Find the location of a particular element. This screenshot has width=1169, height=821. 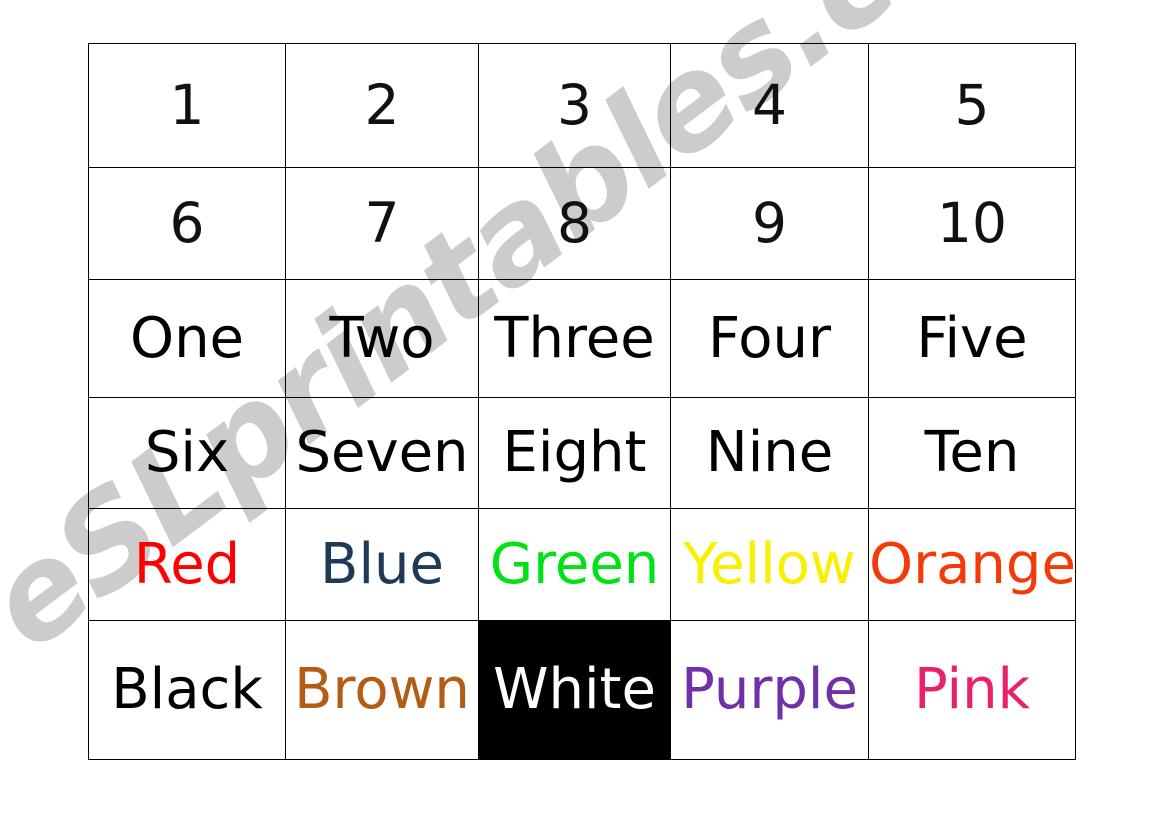

table-cell: 9 is located at coordinates (769, 223).